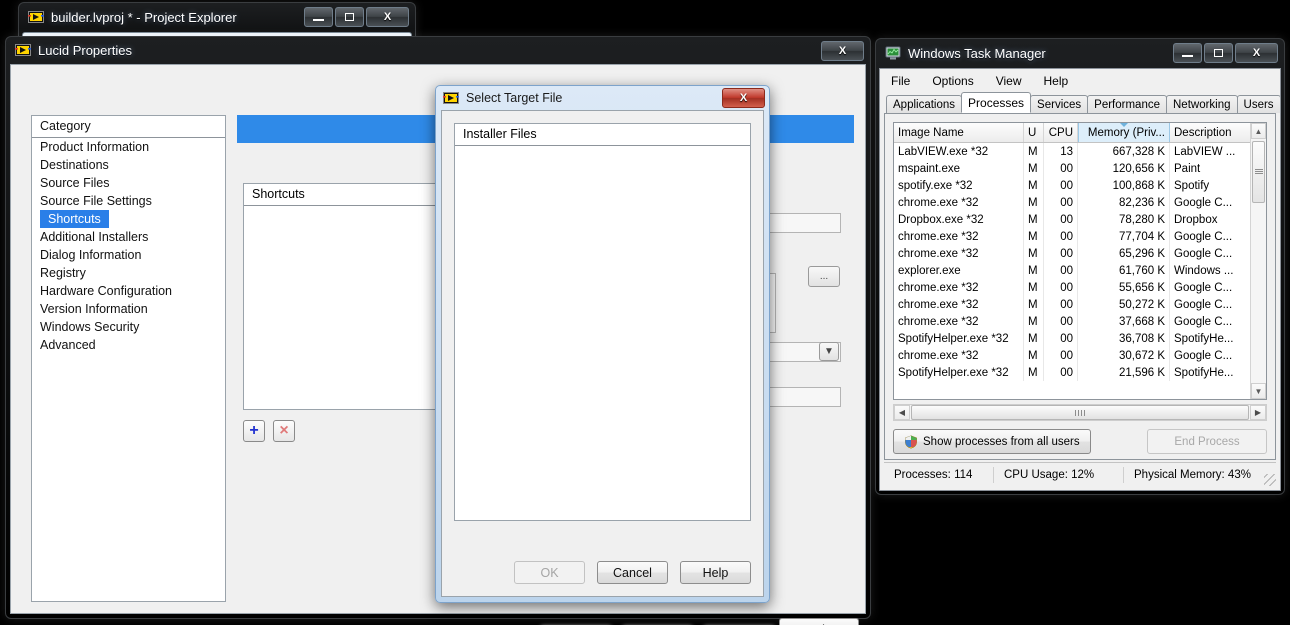 This screenshot has height=625, width=1290. Describe the element at coordinates (1061, 132) in the screenshot. I see `column-header-cpu: CPU` at that location.